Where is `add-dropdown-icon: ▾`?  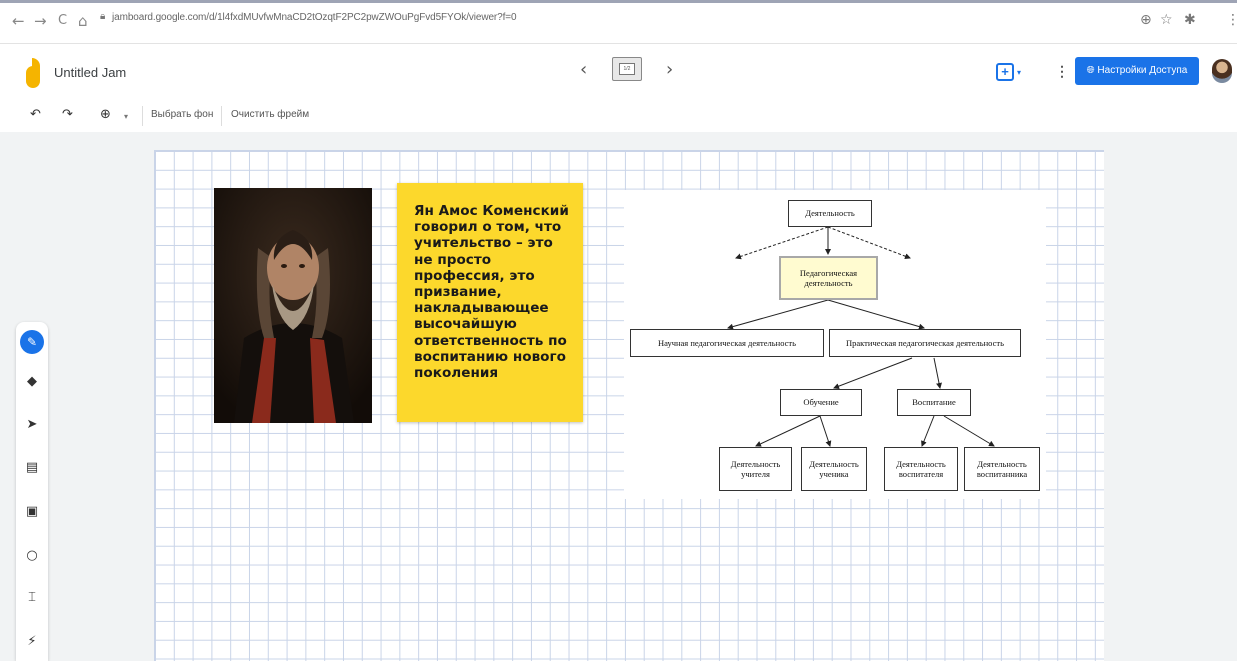
add-dropdown-icon: ▾ is located at coordinates (1019, 72).